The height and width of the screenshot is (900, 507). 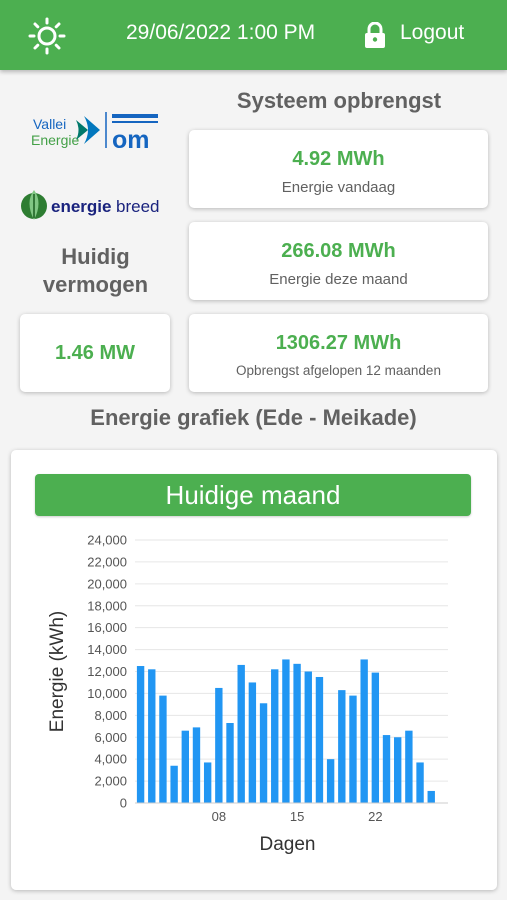 I want to click on energy-year-value: 1306.27 MWh, so click(x=338, y=343).